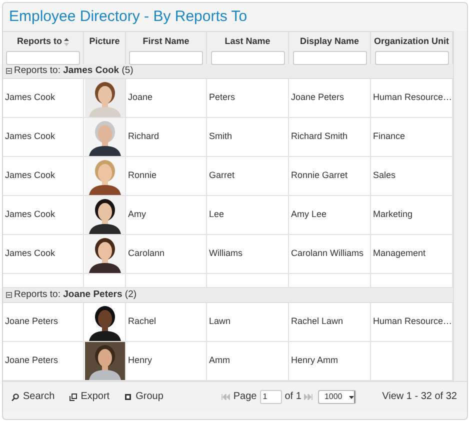 This screenshot has height=423, width=474. What do you see at coordinates (330, 137) in the screenshot?
I see `table-cell: Richard Smith` at bounding box center [330, 137].